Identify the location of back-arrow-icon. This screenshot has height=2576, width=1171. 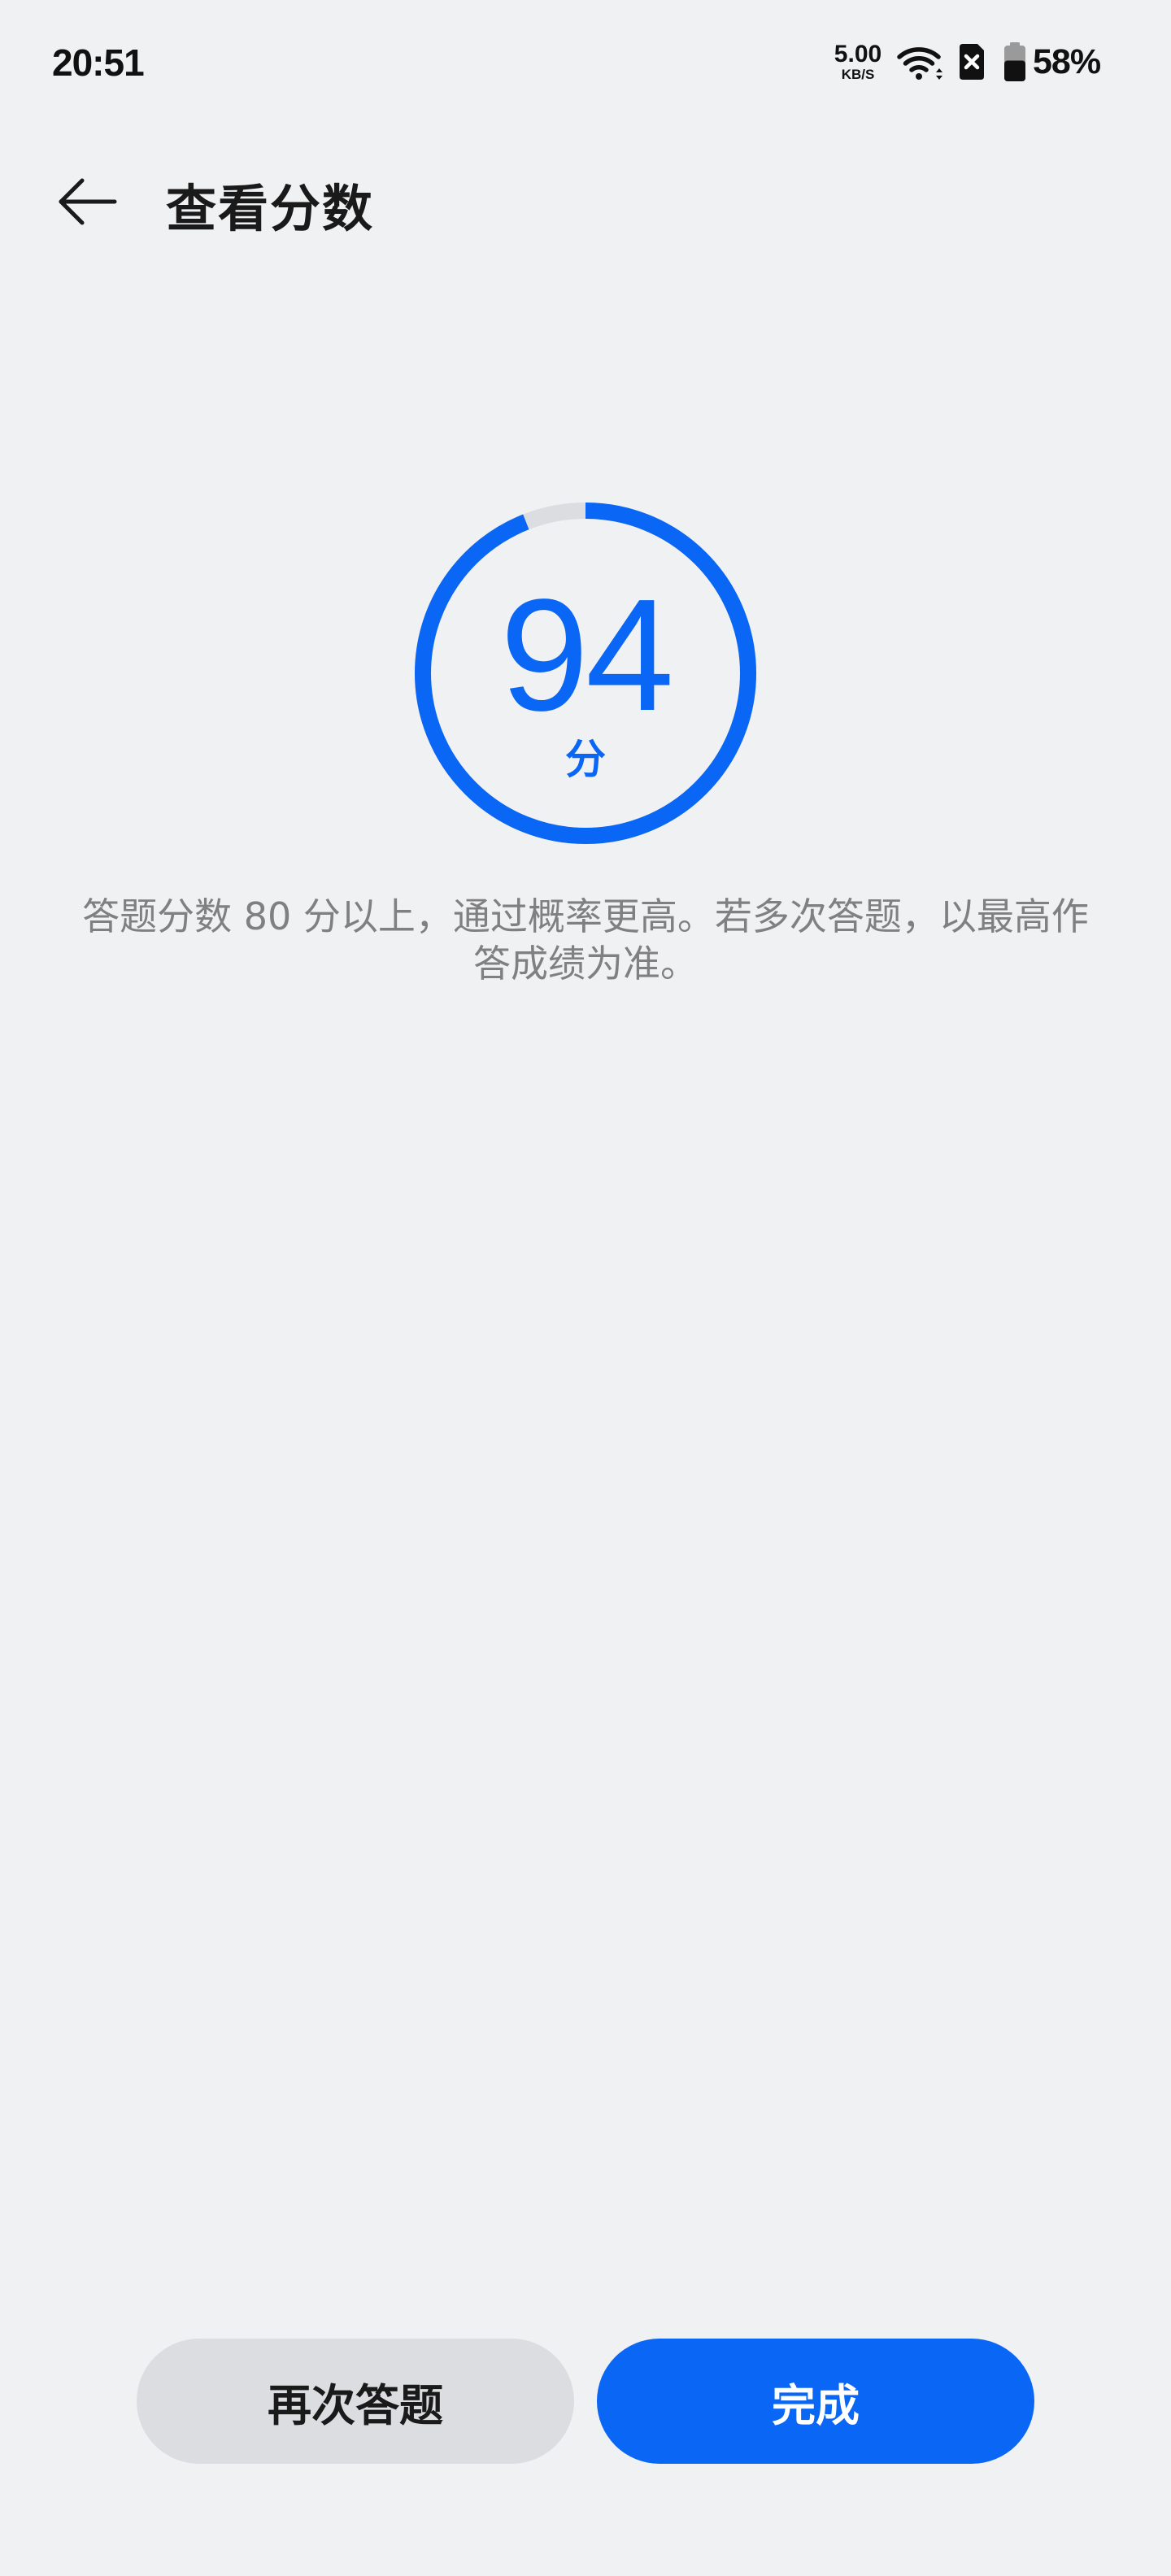
(88, 202).